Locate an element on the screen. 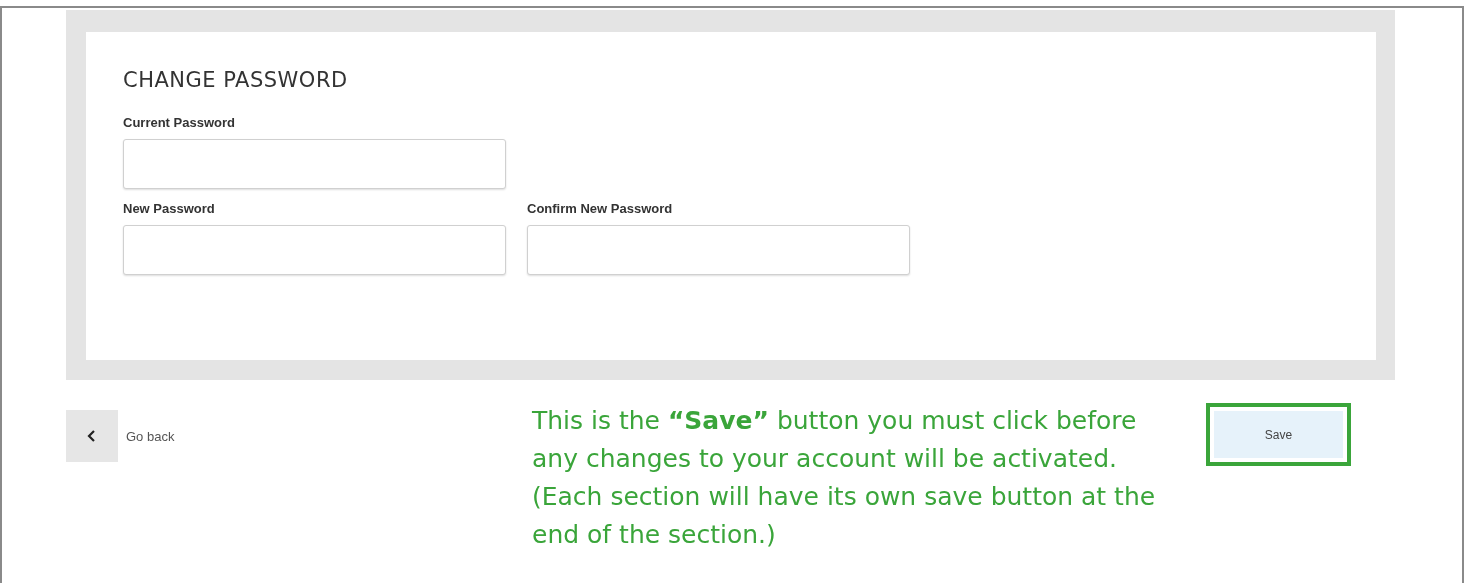  field-label: New Password is located at coordinates (169, 208).